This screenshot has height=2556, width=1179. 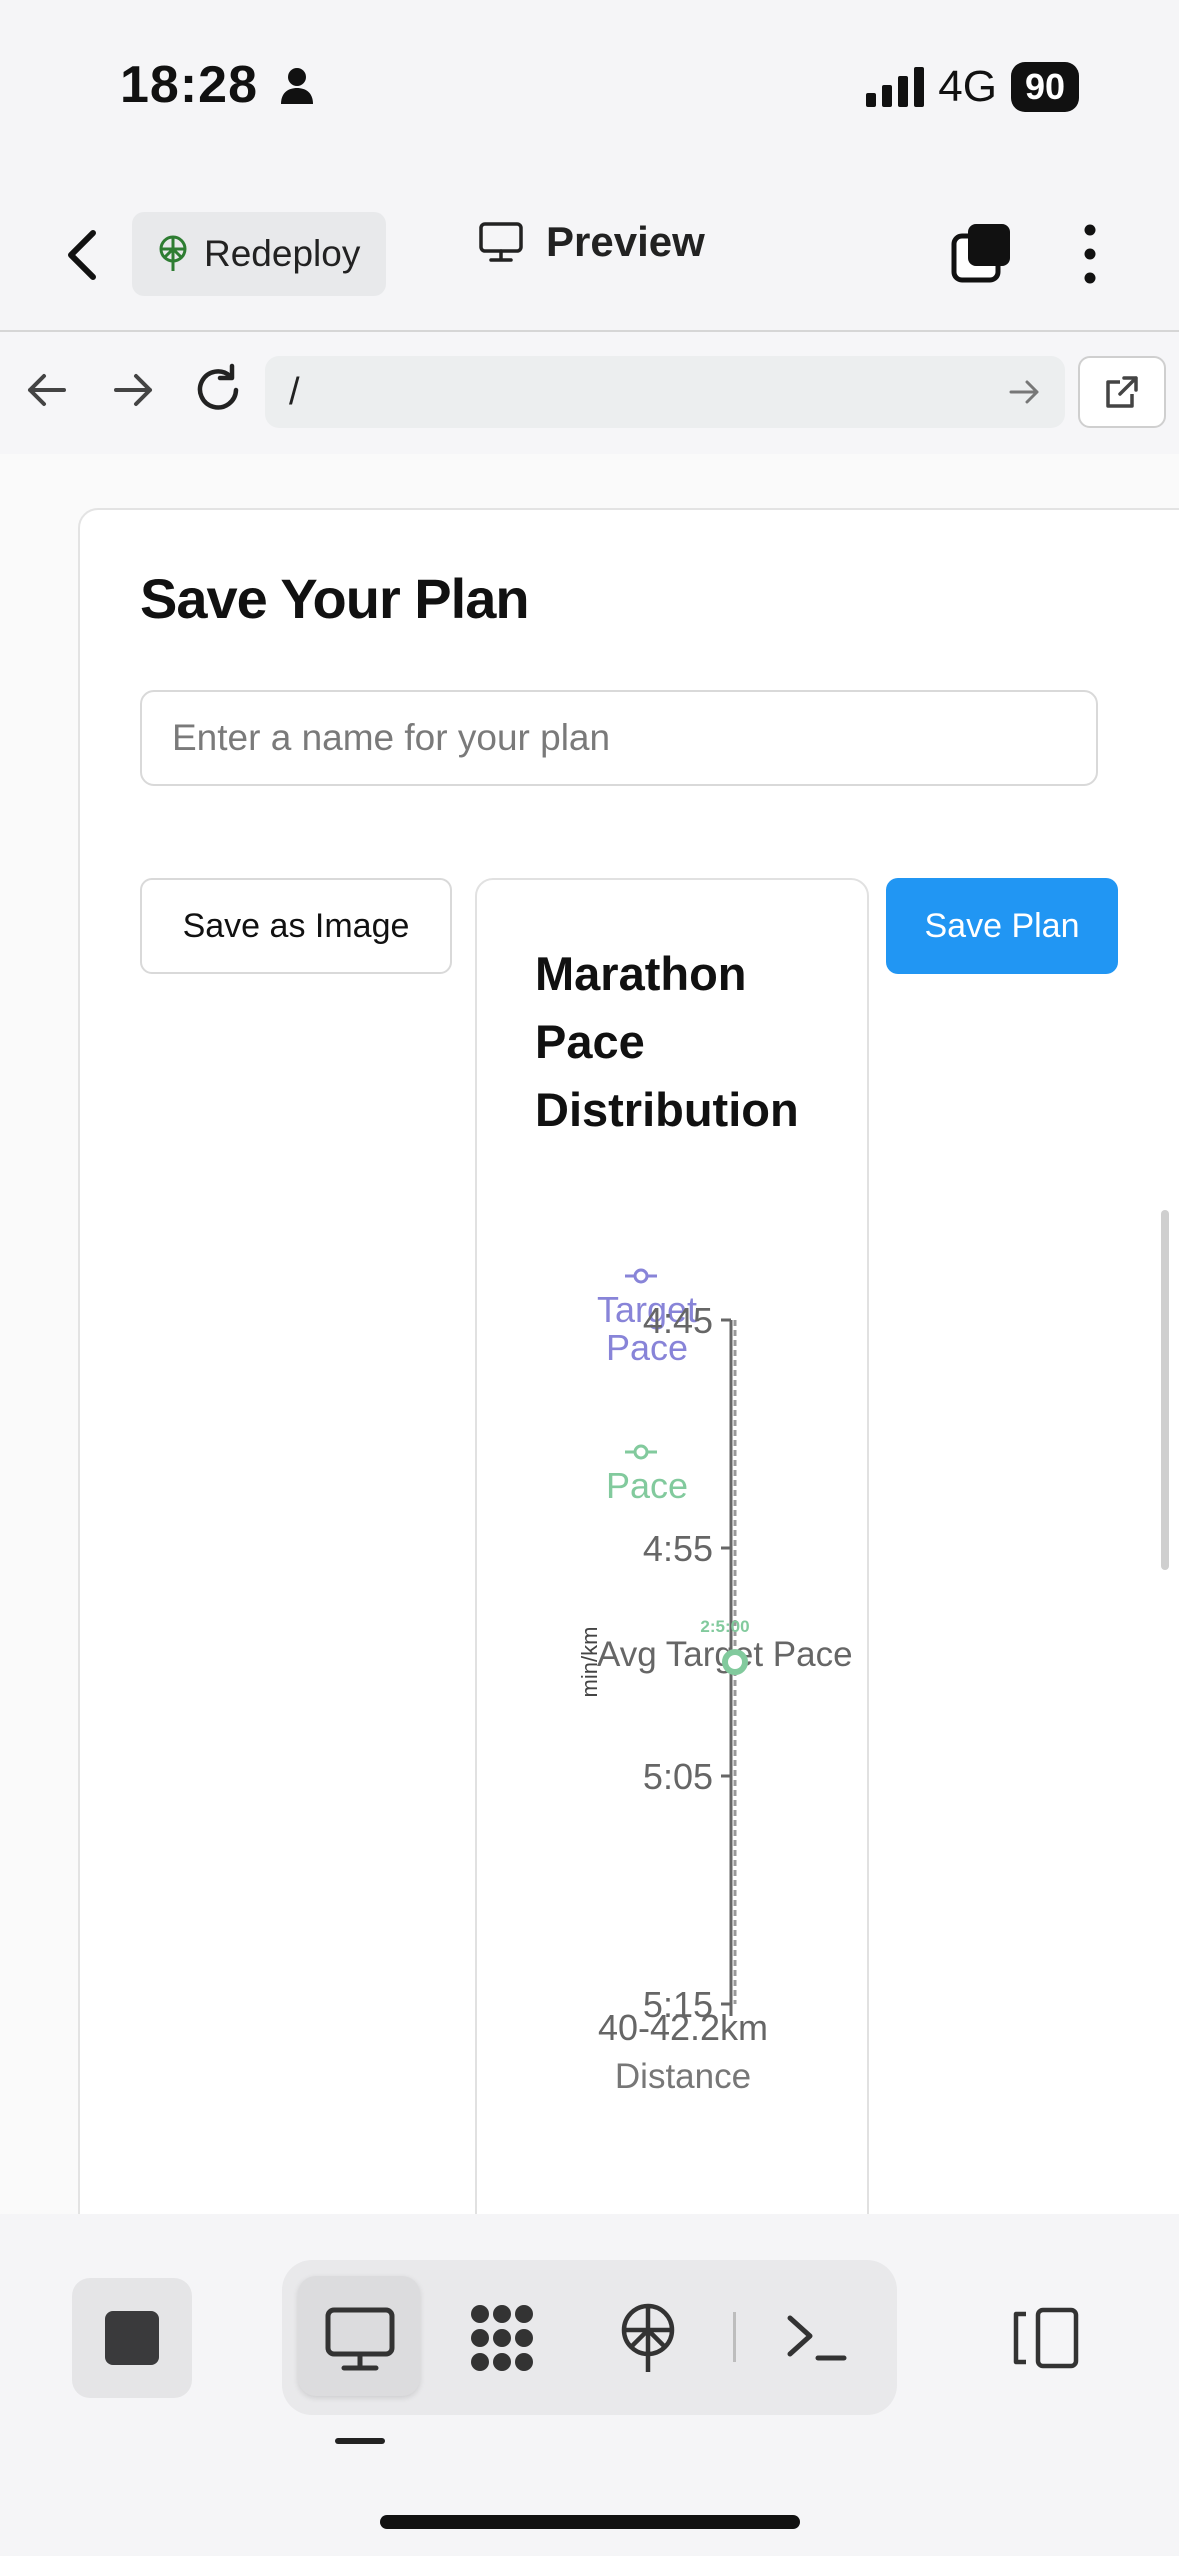 I want to click on x-tick-label: 40-42.2km, so click(x=683, y=2027).